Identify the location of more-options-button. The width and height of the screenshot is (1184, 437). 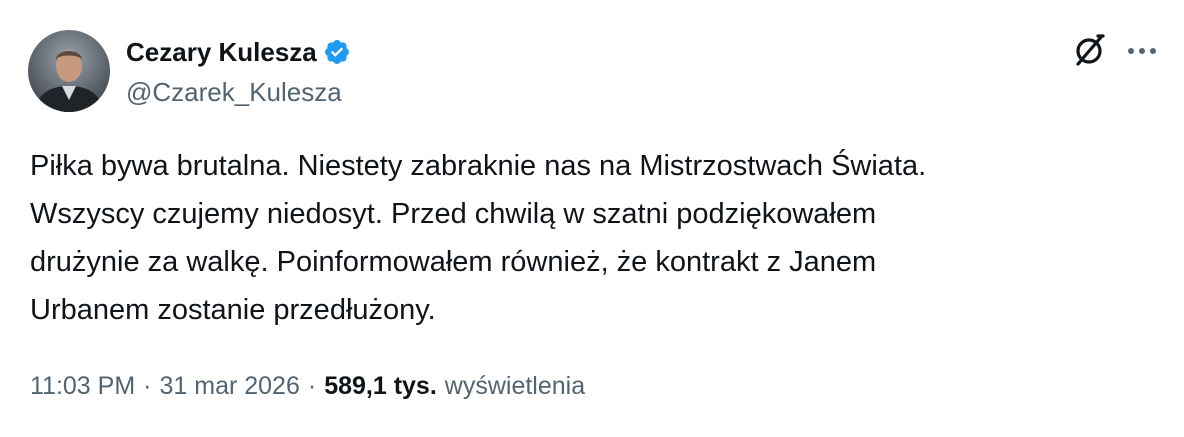
(1142, 52).